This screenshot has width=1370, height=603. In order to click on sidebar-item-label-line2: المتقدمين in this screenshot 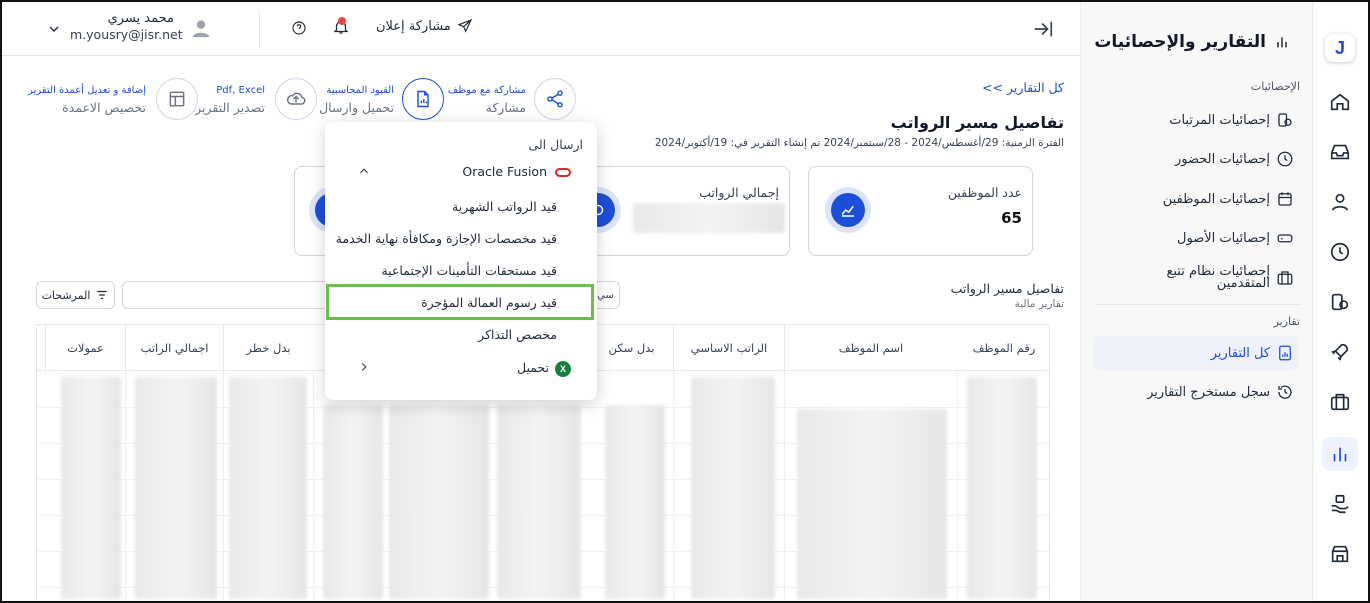, I will do `click(1243, 283)`.